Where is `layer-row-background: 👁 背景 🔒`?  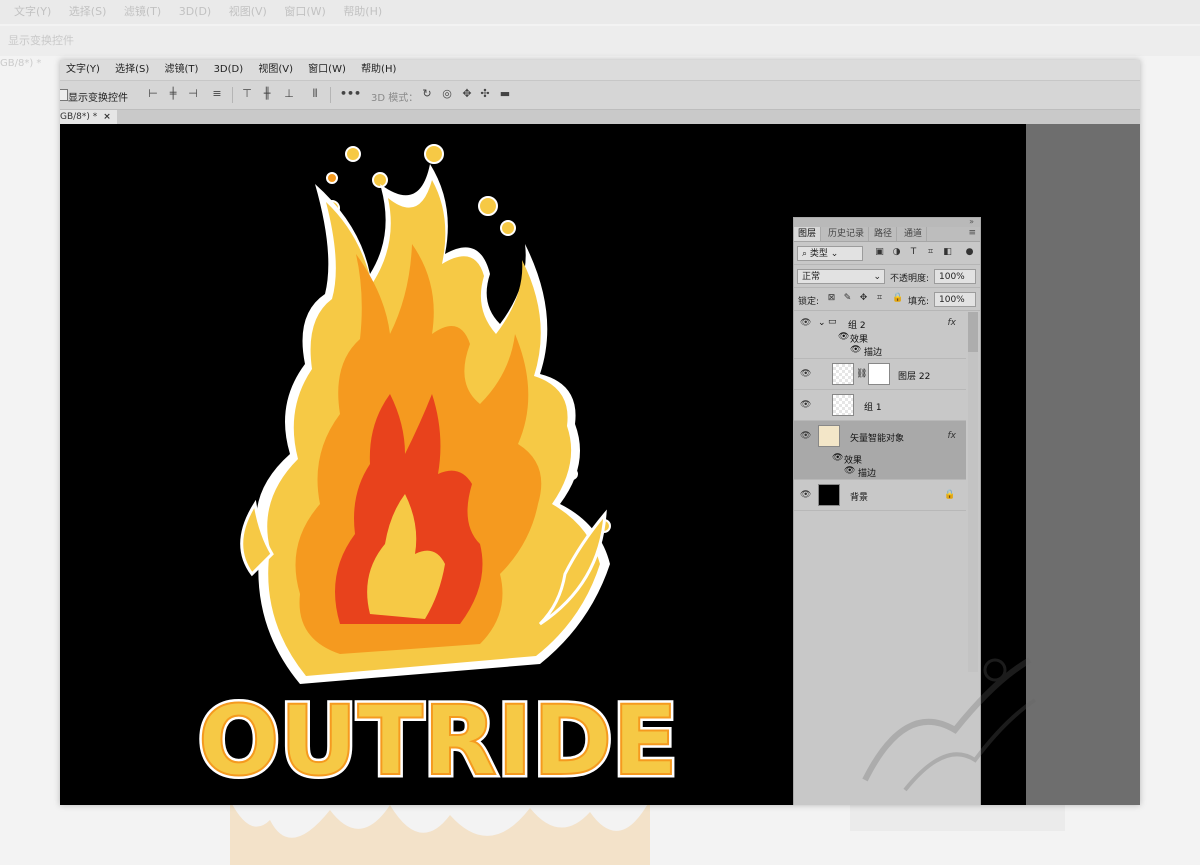
layer-row-background: 👁 背景 🔒 is located at coordinates (880, 495).